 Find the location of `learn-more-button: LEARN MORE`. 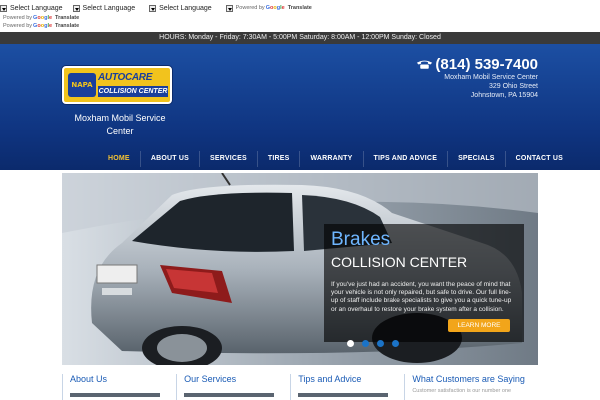

learn-more-button: LEARN MORE is located at coordinates (479, 325).